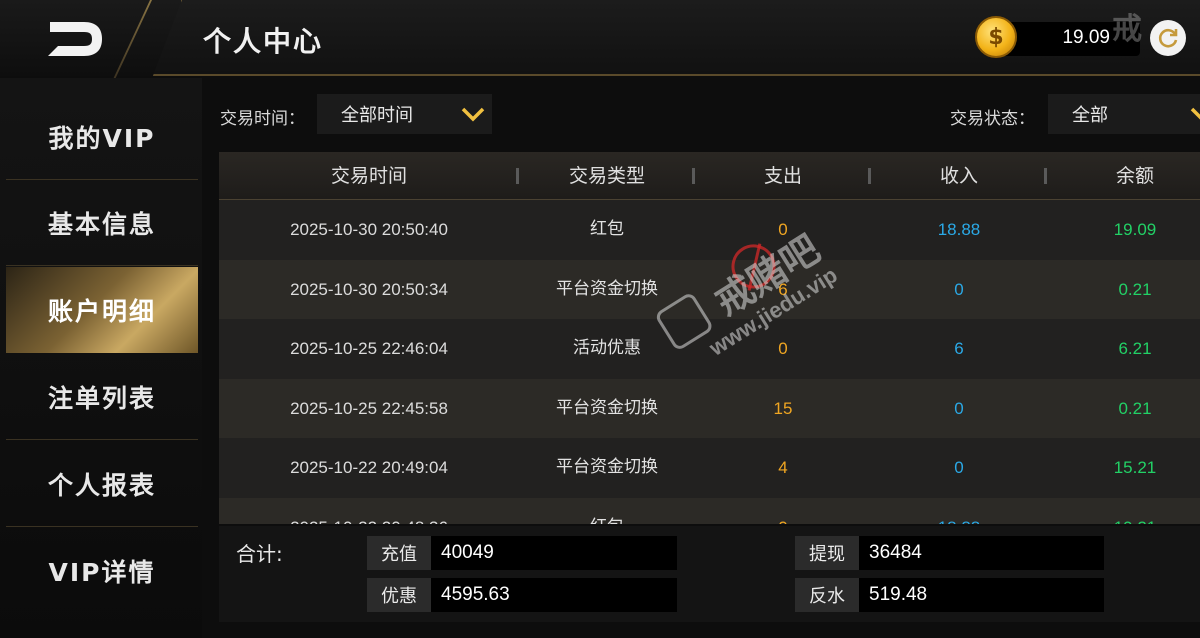 The width and height of the screenshot is (1200, 638). What do you see at coordinates (399, 595) in the screenshot?
I see `bonus-label: 优惠` at bounding box center [399, 595].